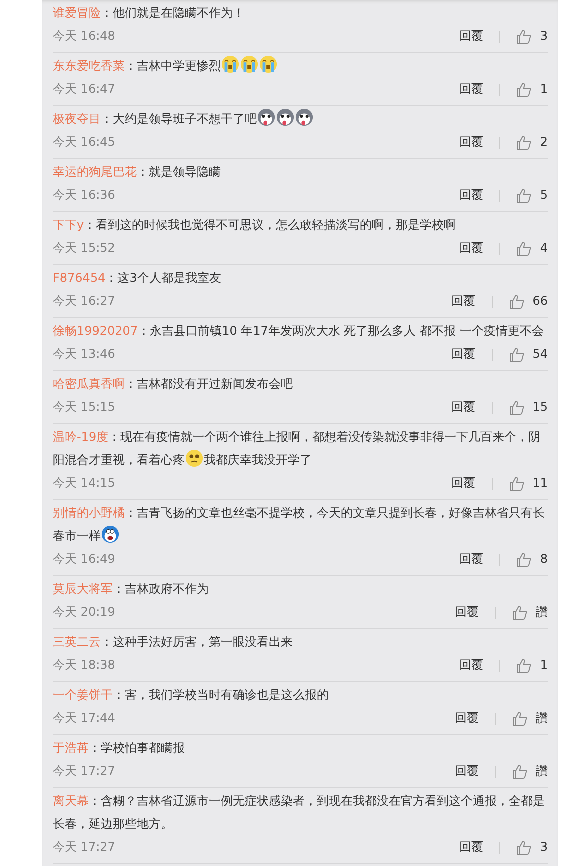 Image resolution: width=583 pixels, height=866 pixels. What do you see at coordinates (84, 483) in the screenshot?
I see `comment-time: 今天 14:15` at bounding box center [84, 483].